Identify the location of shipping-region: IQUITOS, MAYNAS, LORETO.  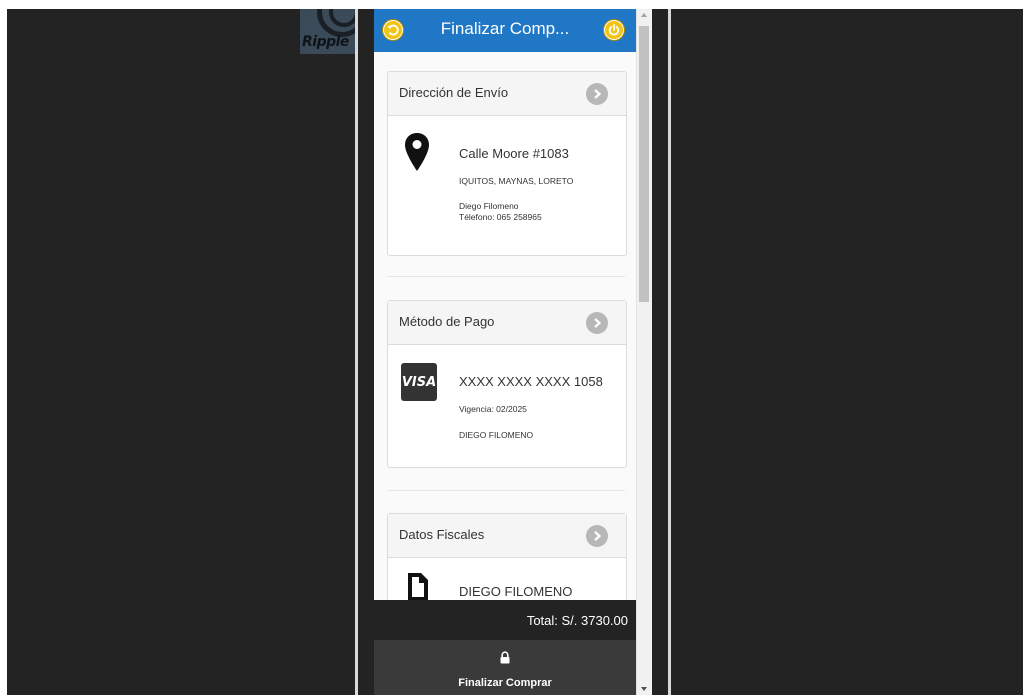
(516, 181).